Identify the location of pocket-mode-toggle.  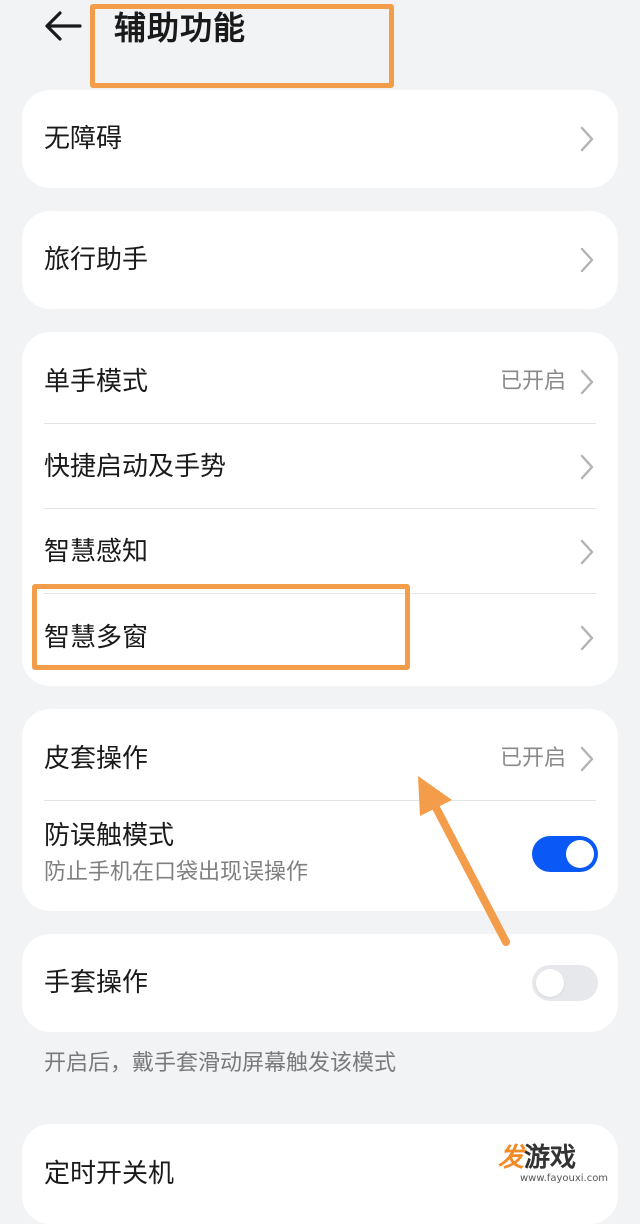
(565, 854).